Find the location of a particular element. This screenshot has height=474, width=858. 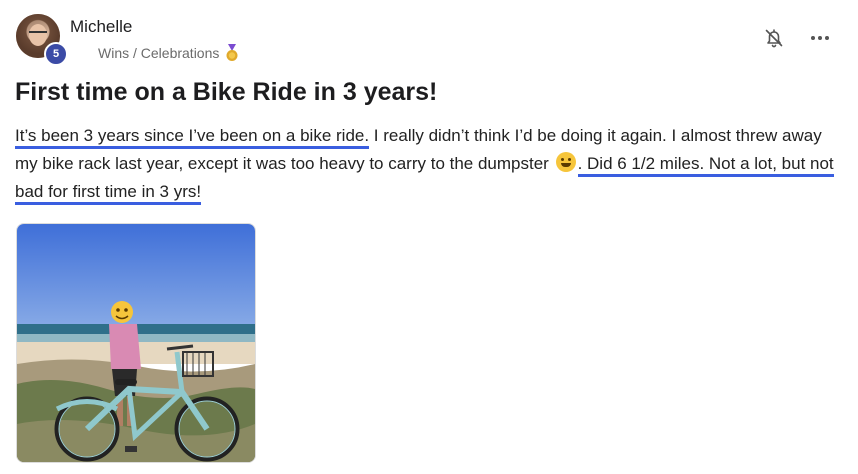

grinning-sweat-emoji is located at coordinates (565, 162).